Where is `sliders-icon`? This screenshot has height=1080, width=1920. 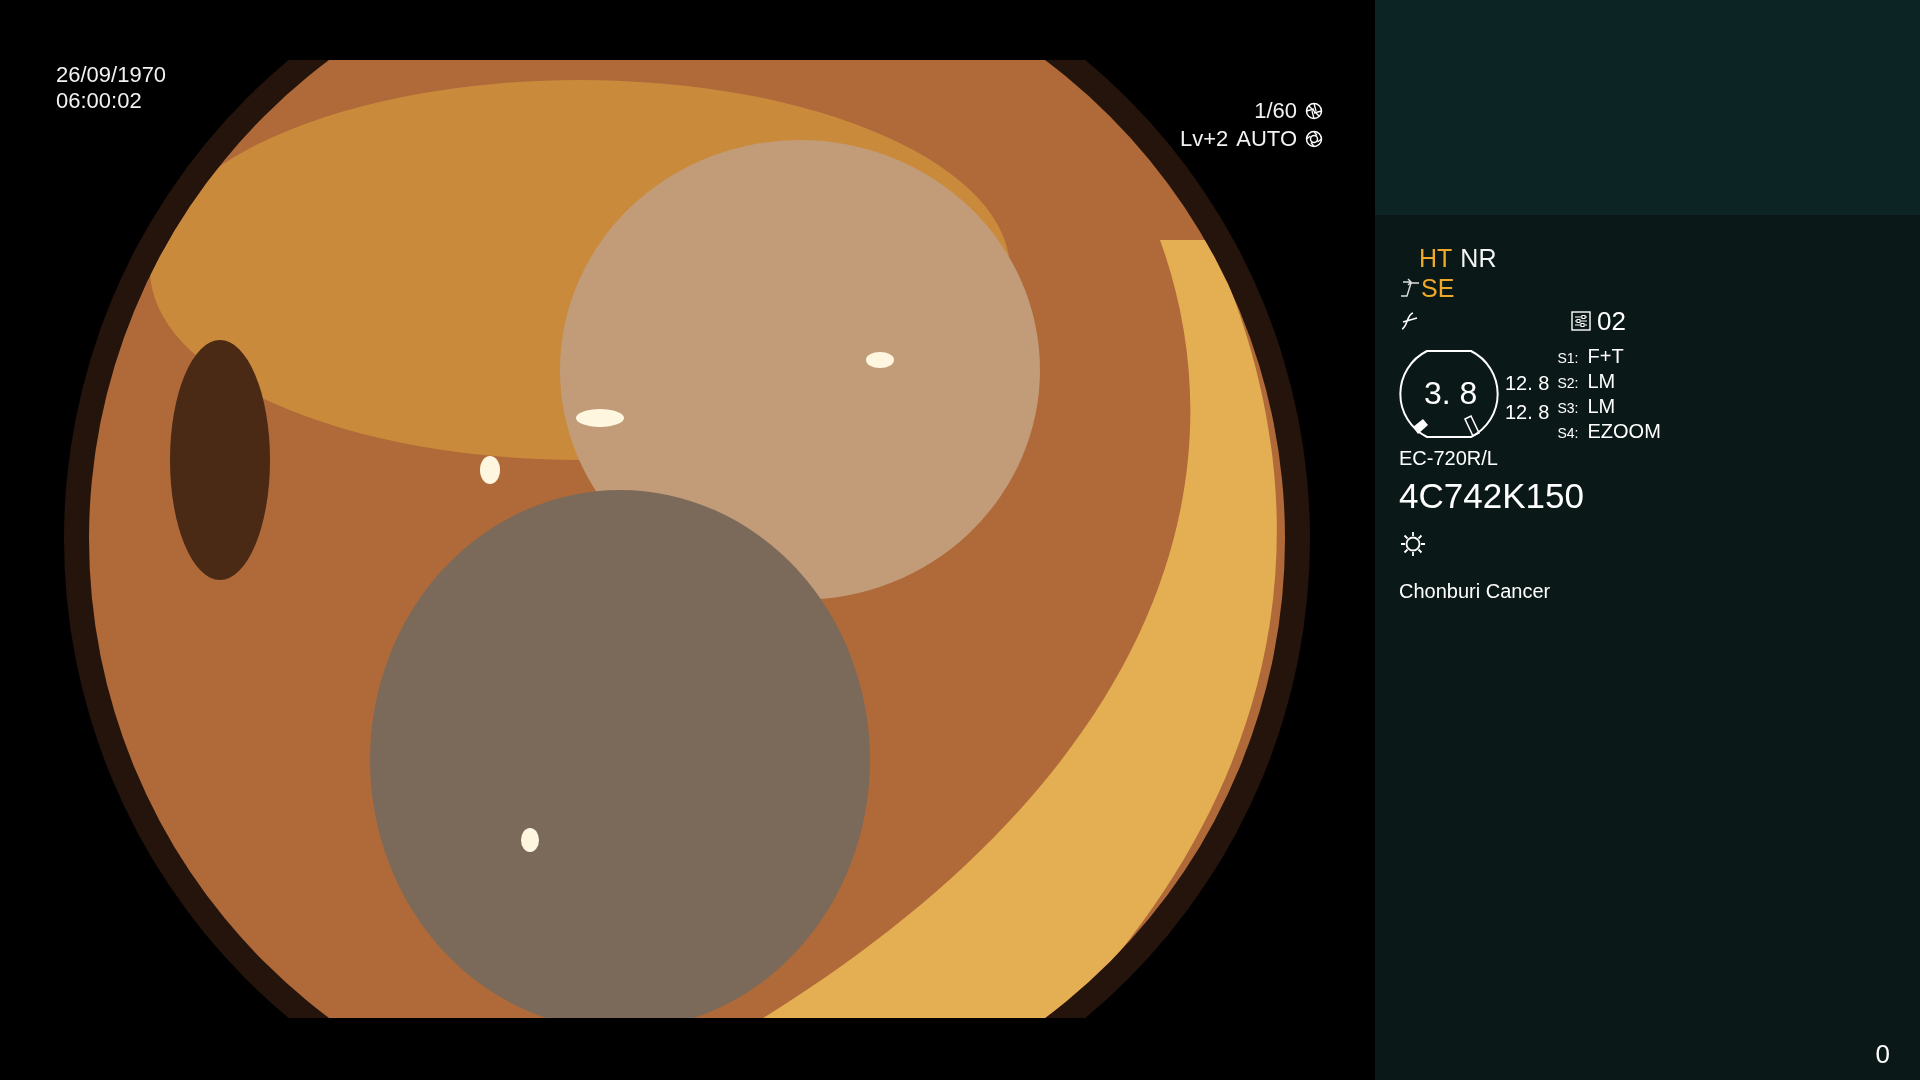 sliders-icon is located at coordinates (1581, 321).